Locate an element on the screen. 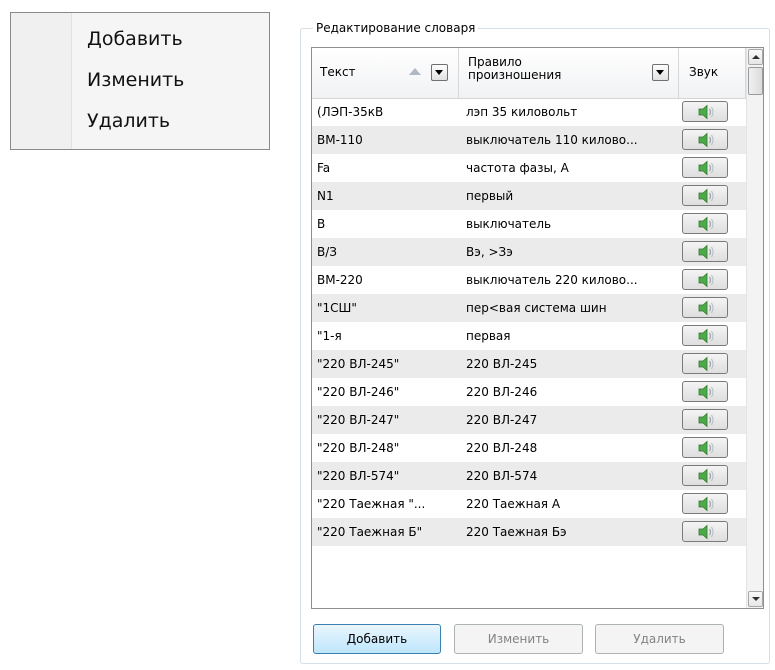 Image resolution: width=775 pixels, height=670 pixels. cell-rule: лэп 35 киловольт is located at coordinates (522, 112).